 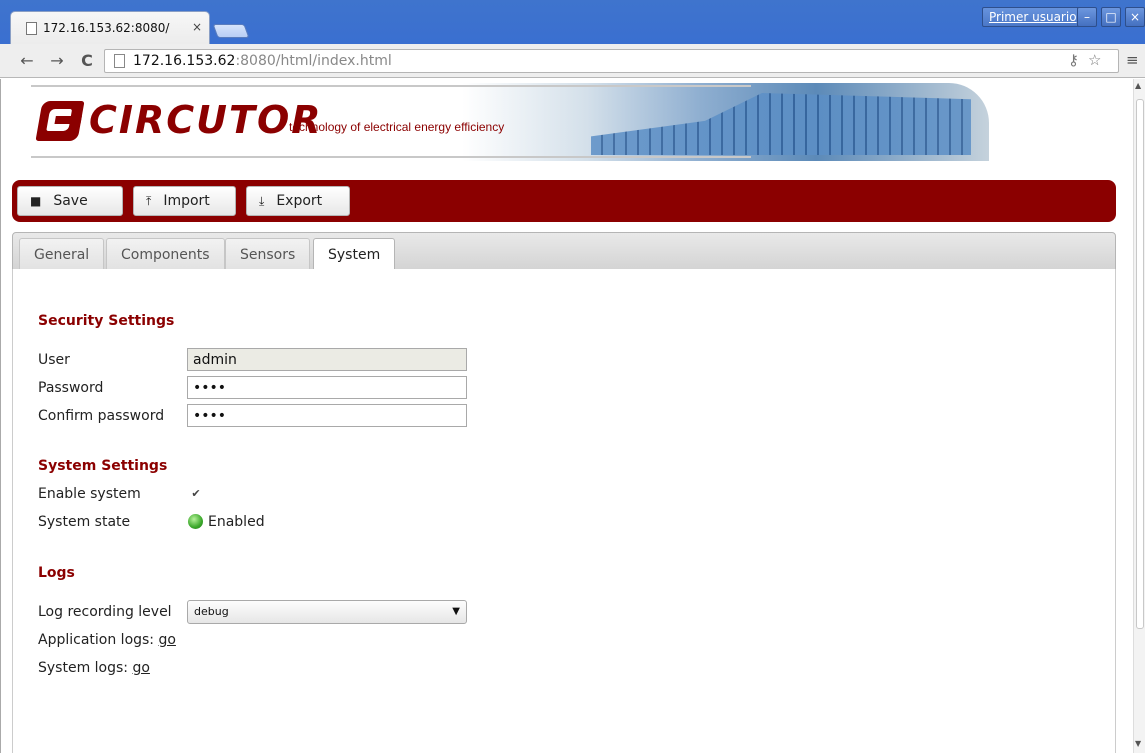 I want to click on system-logs-label: System logs:, so click(x=83, y=668).